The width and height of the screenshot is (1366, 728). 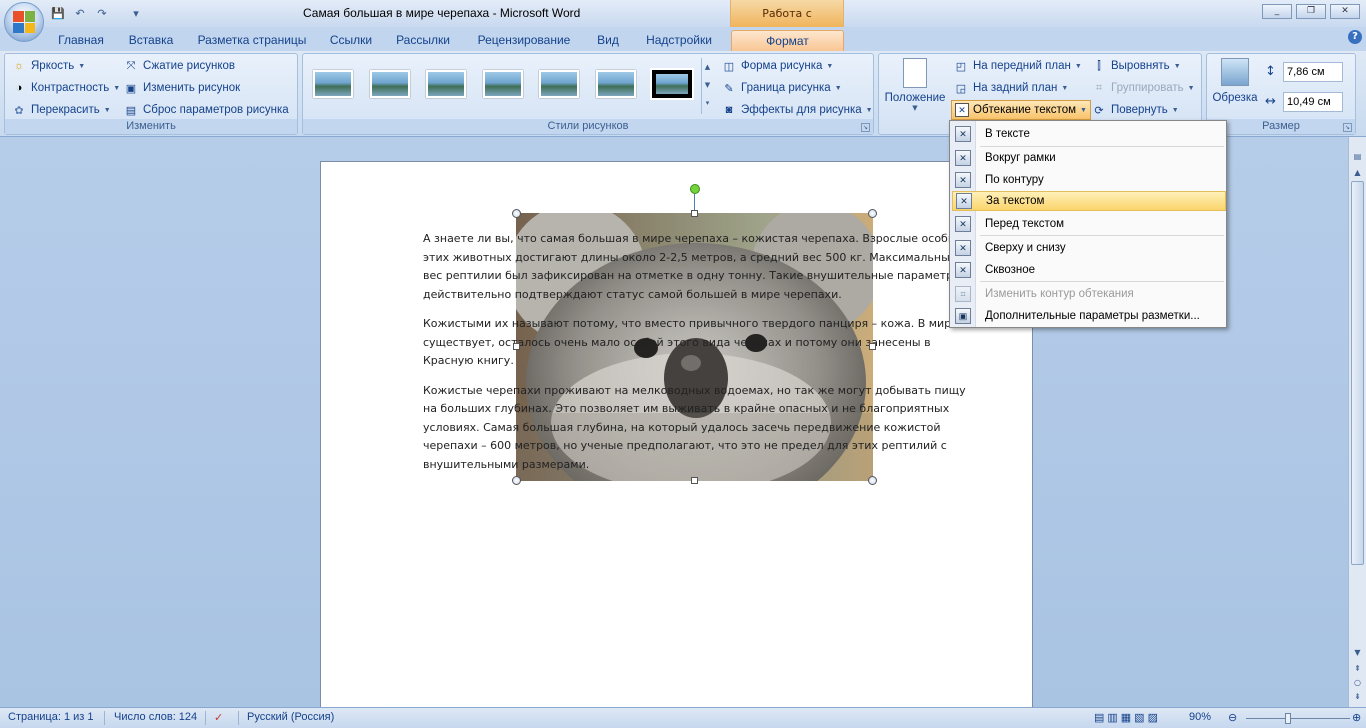 What do you see at coordinates (1298, 718) in the screenshot?
I see `zoom-slider` at bounding box center [1298, 718].